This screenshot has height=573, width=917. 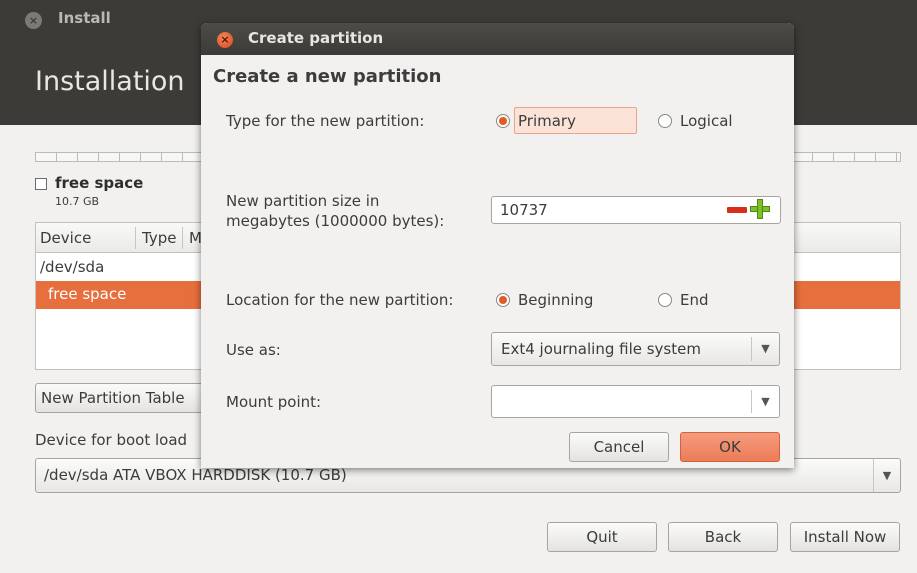 I want to click on dialog-title: Create partition, so click(x=316, y=38).